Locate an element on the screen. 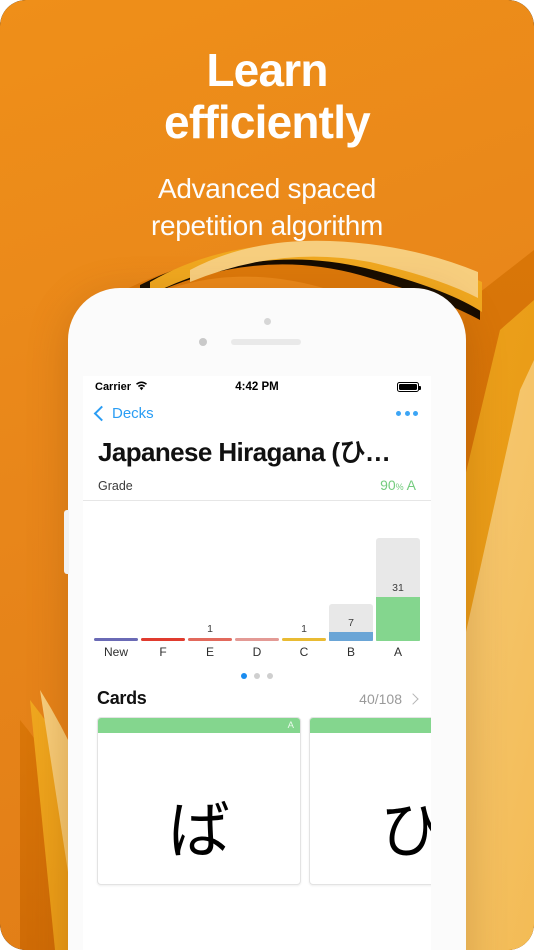 The height and width of the screenshot is (950, 534). grade-letter: A is located at coordinates (411, 485).